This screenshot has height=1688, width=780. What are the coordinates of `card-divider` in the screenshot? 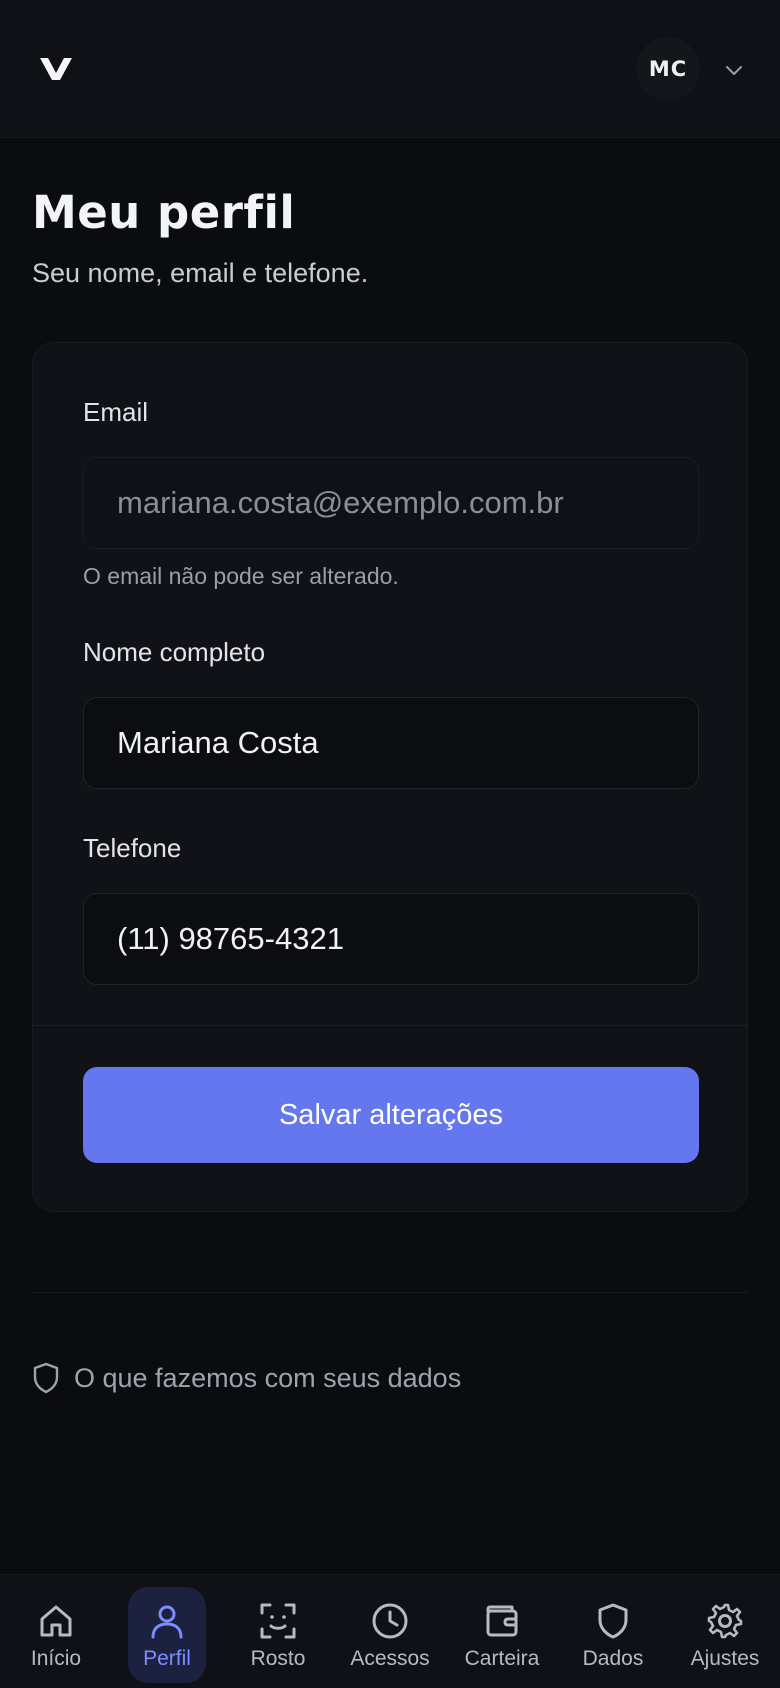 It's located at (390, 1025).